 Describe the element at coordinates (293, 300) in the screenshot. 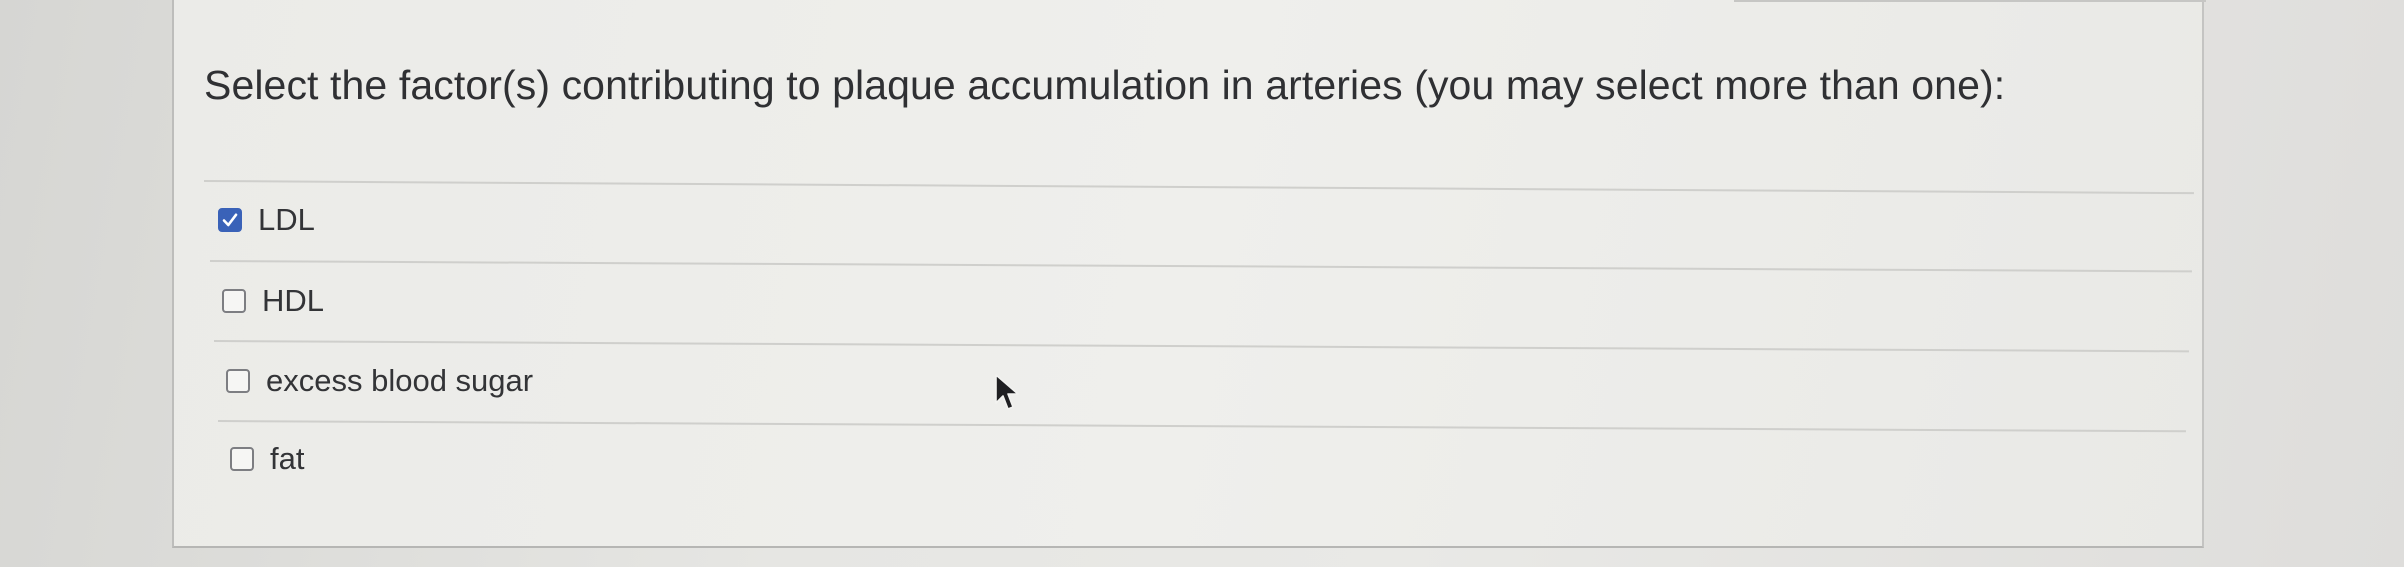

I see `option-label-hdl: HDL` at that location.